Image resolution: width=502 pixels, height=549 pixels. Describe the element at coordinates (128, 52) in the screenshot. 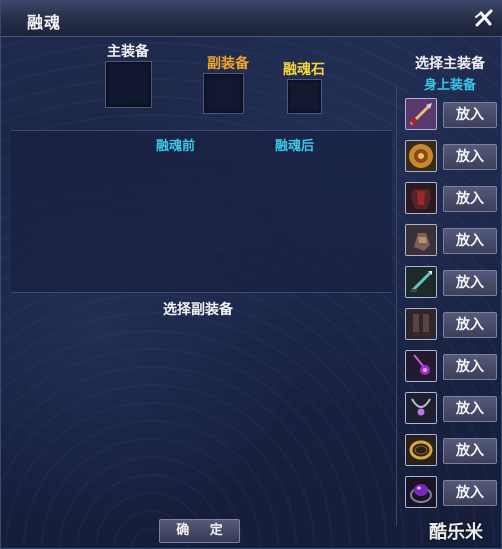

I see `main-equip-label: 主装备` at that location.